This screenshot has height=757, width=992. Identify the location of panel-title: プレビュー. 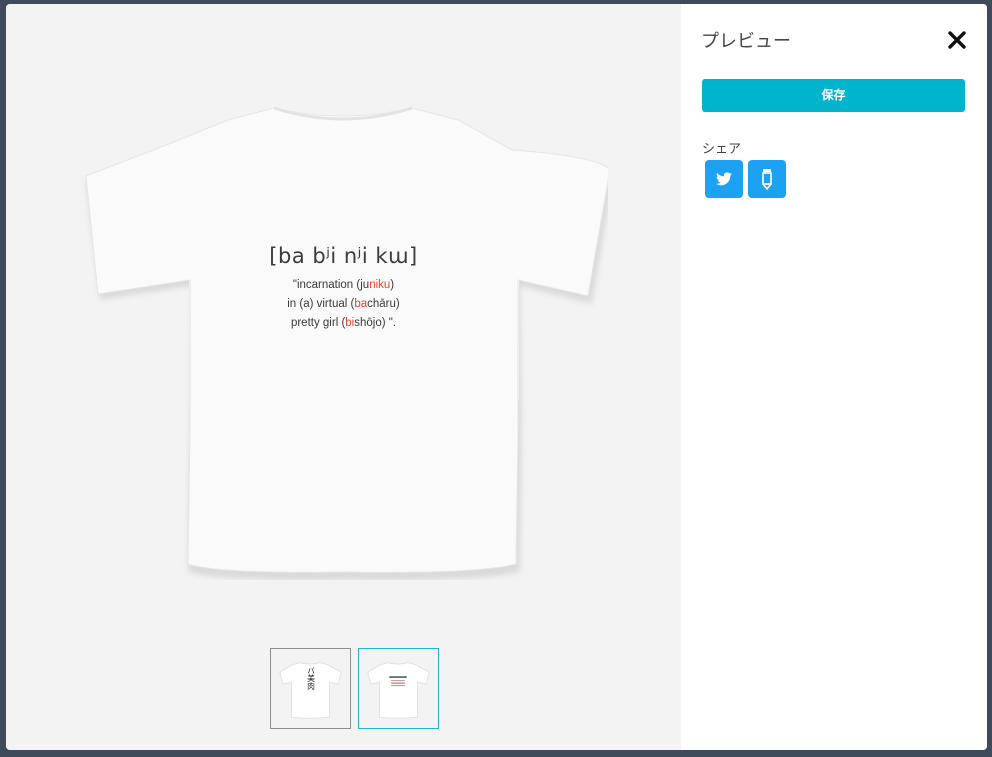
(746, 41).